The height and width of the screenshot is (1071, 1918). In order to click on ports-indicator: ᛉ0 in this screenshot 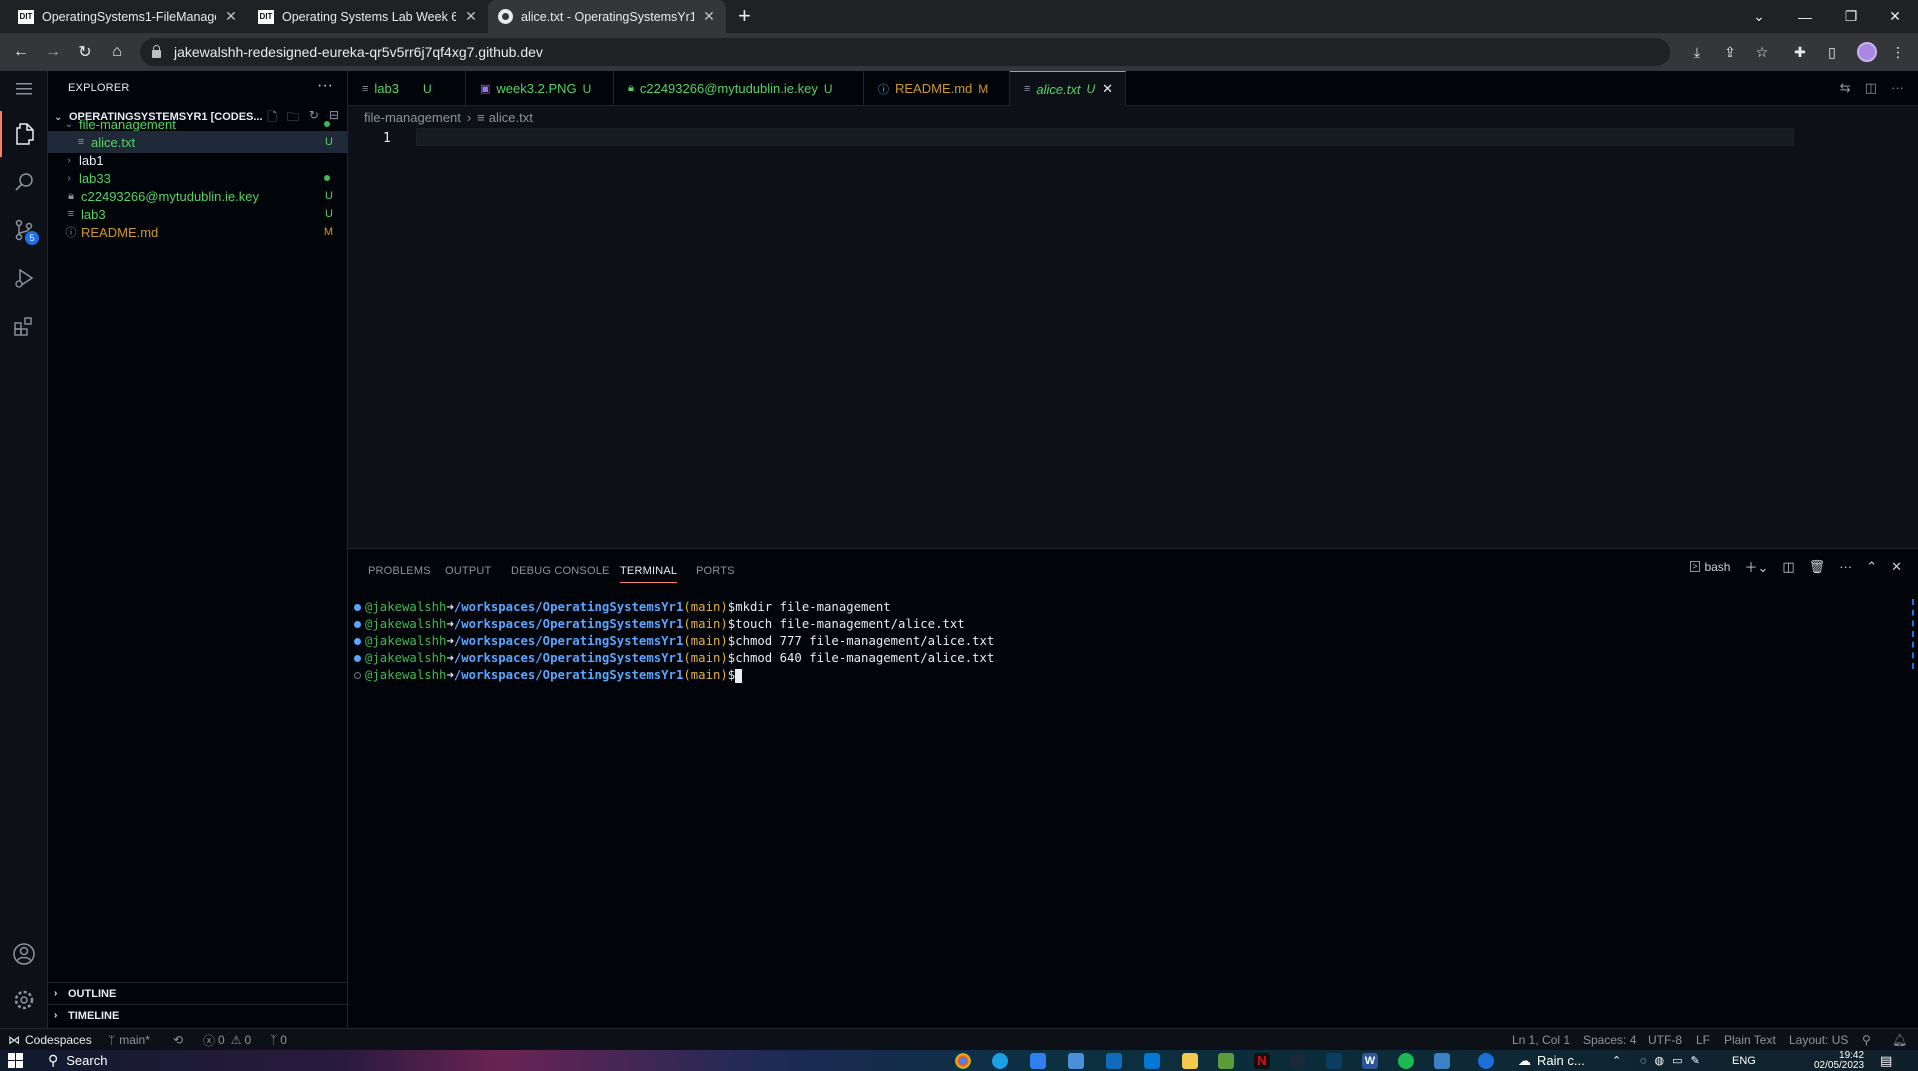, I will do `click(278, 1040)`.